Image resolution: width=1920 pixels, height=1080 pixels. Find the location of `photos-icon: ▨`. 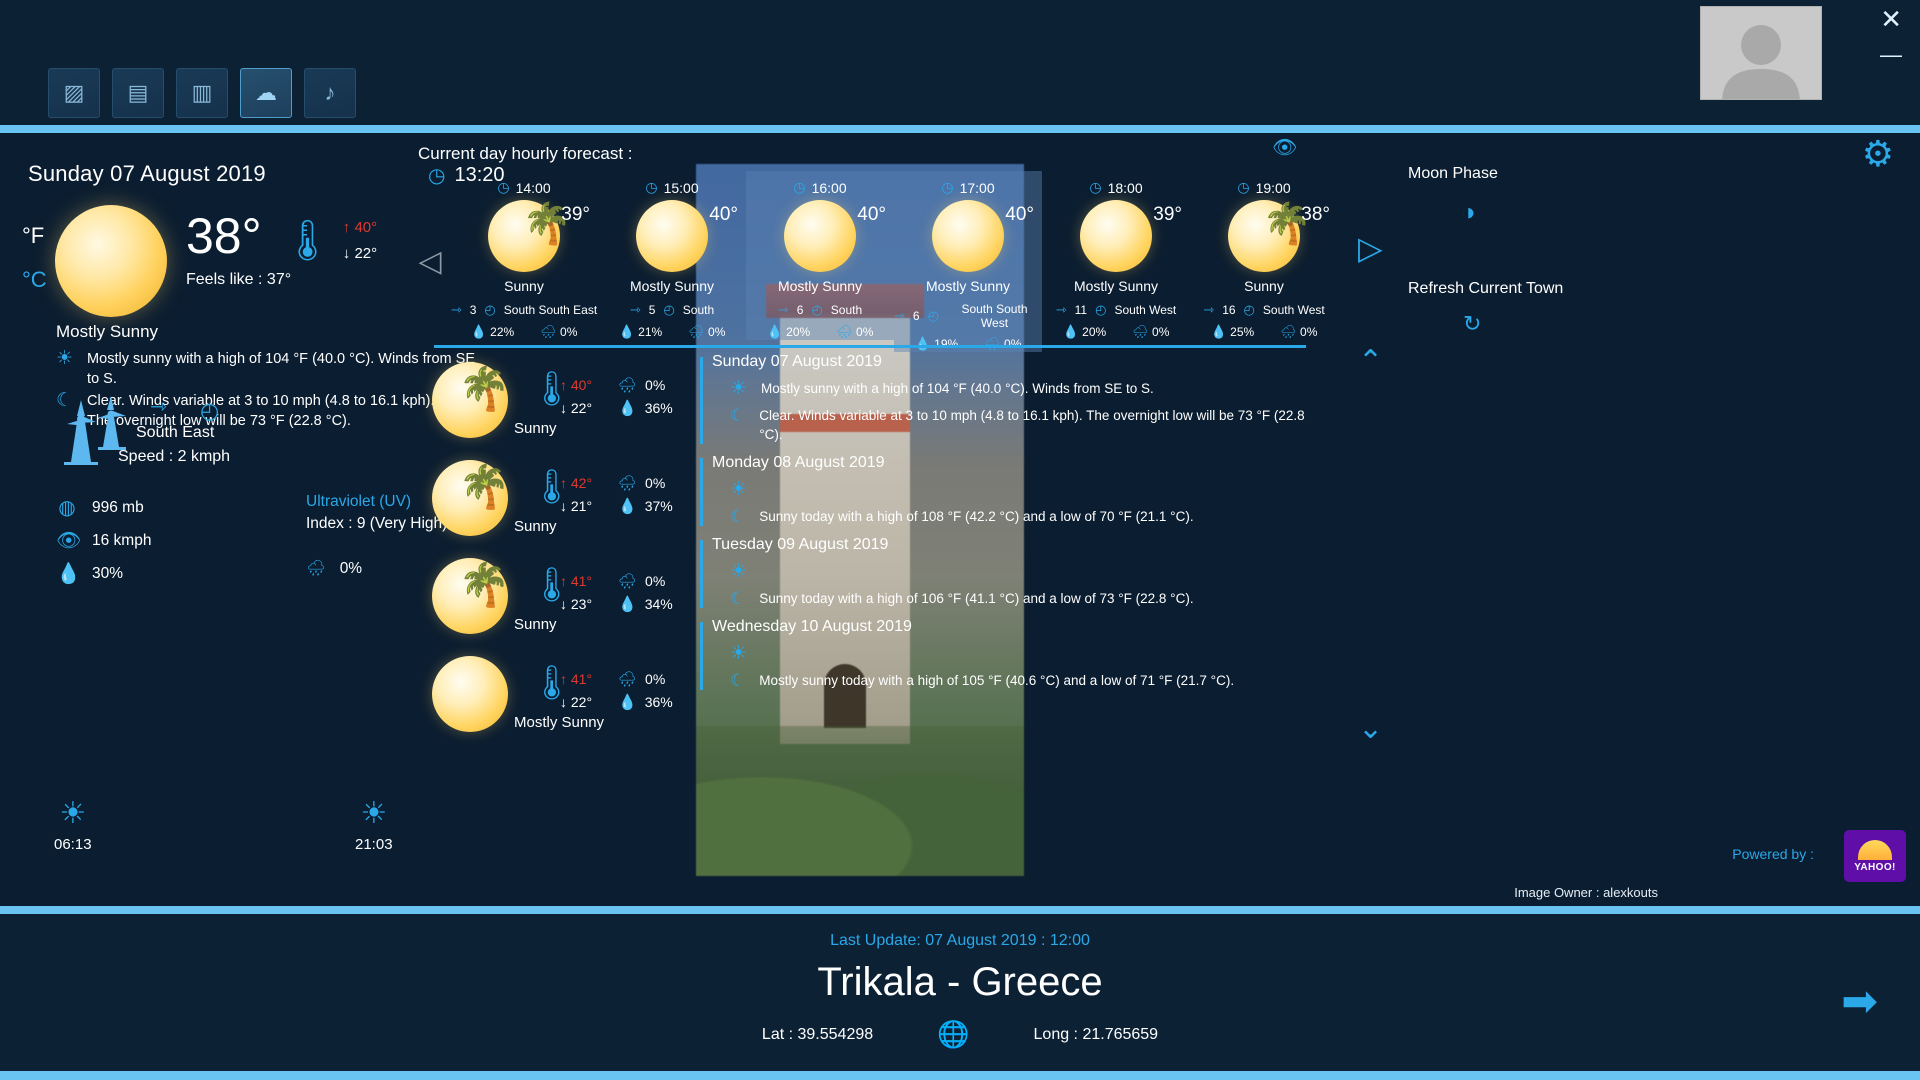

photos-icon: ▨ is located at coordinates (74, 92).